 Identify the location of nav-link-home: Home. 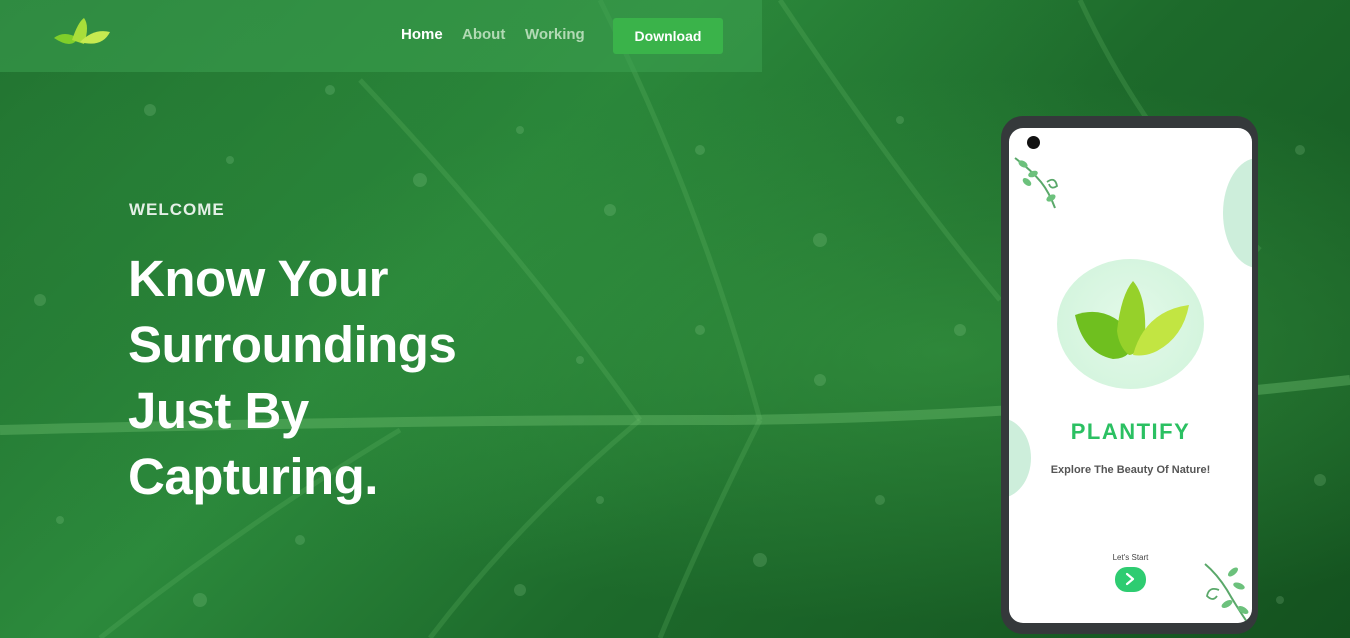
(422, 34).